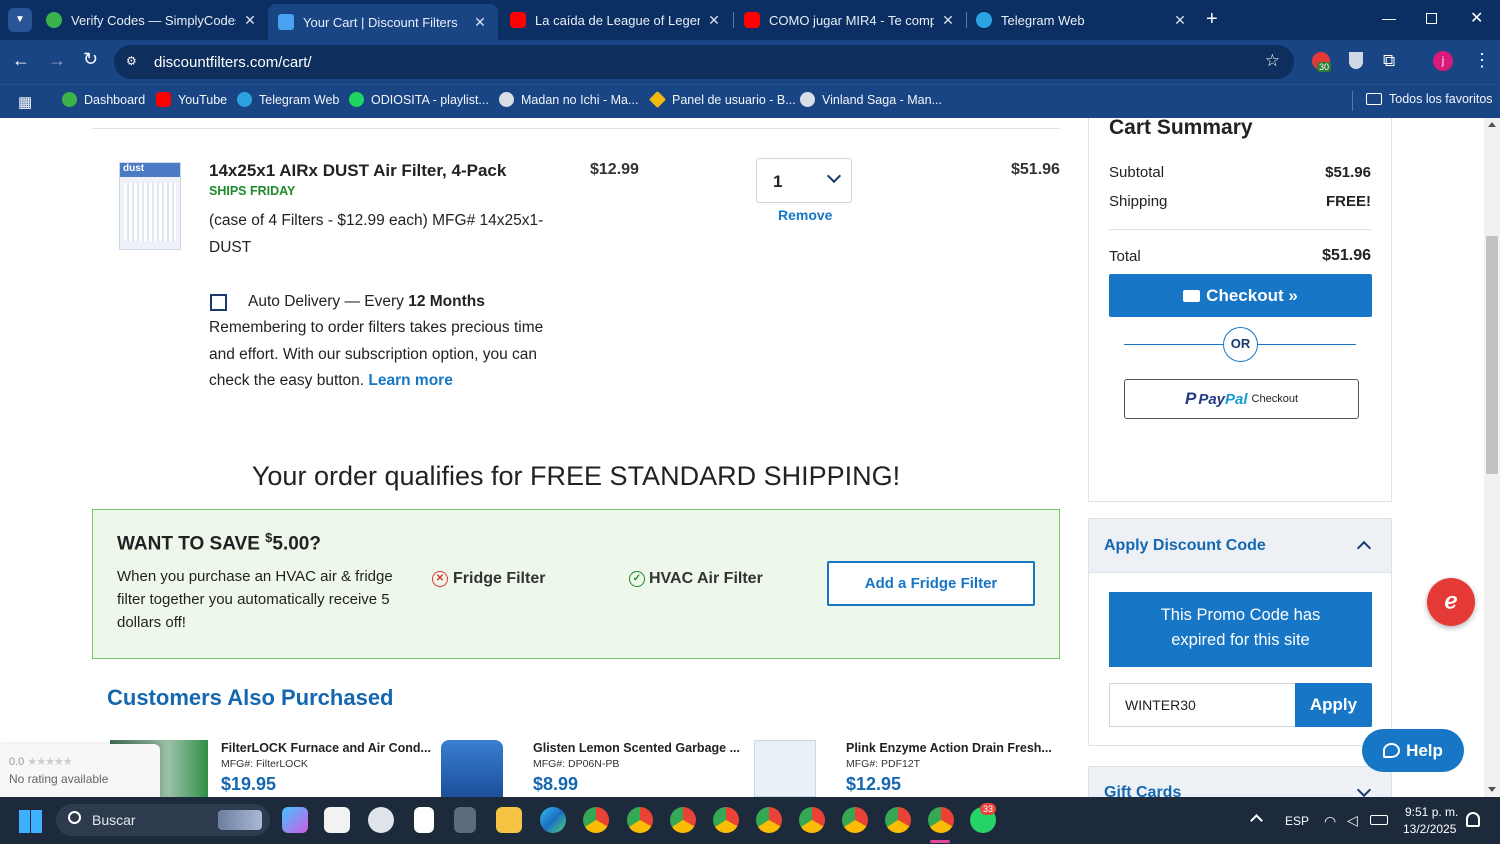  Describe the element at coordinates (150, 206) in the screenshot. I see `product-image: dust` at that location.